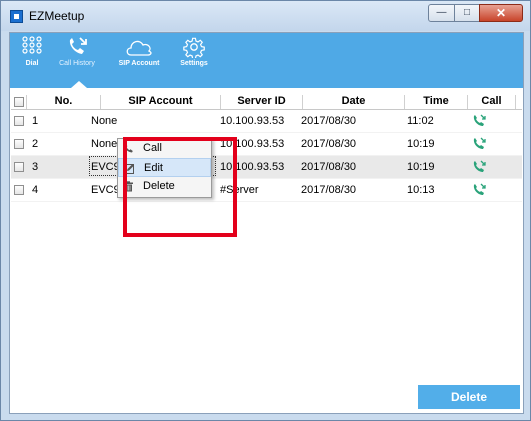  Describe the element at coordinates (161, 102) in the screenshot. I see `column-header-sip-account: SIP Account` at that location.